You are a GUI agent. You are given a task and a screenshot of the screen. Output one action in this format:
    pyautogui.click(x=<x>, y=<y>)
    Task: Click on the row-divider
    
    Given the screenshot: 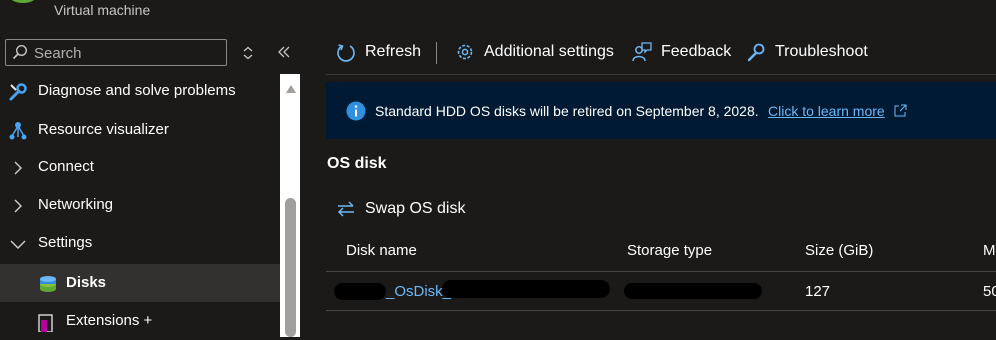 What is the action you would take?
    pyautogui.click(x=661, y=310)
    